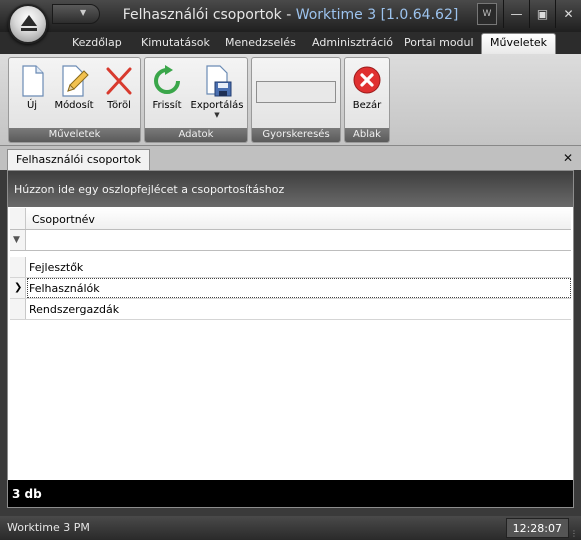 Image resolution: width=581 pixels, height=540 pixels. What do you see at coordinates (217, 81) in the screenshot?
I see `export-save-icon` at bounding box center [217, 81].